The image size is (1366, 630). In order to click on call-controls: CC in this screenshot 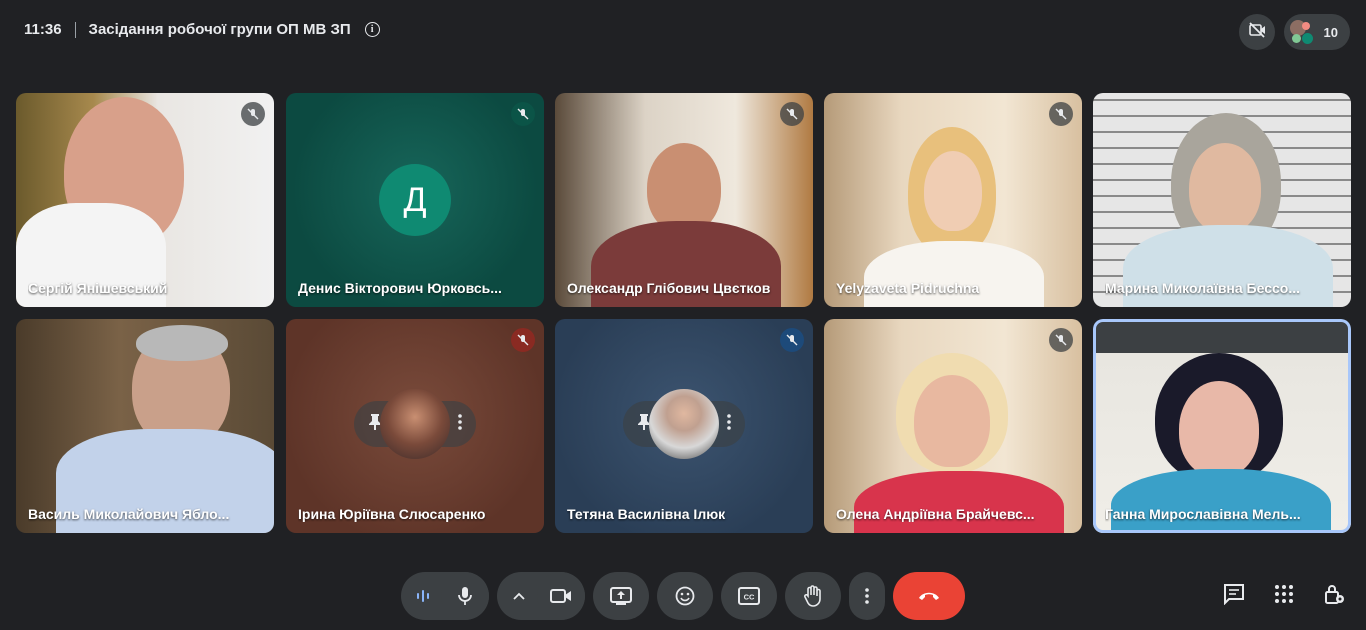, I will do `click(683, 597)`.